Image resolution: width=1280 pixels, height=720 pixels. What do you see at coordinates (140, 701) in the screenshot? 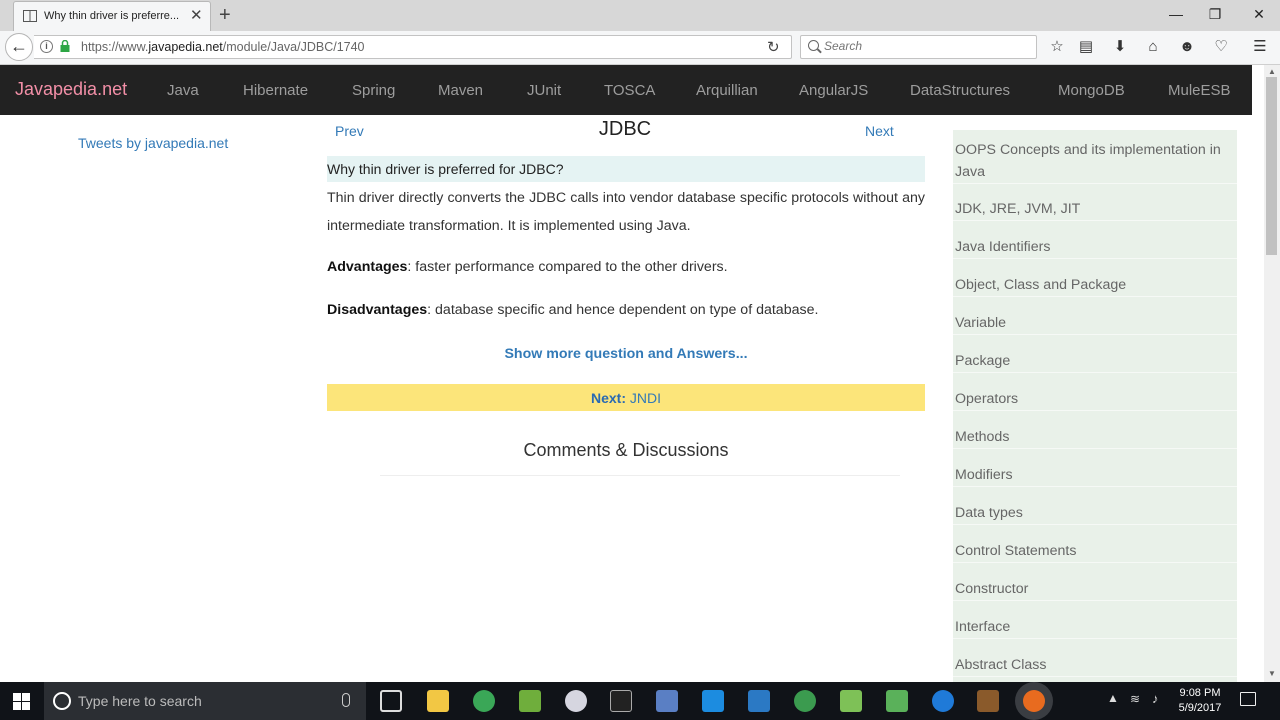
I see `taskbar-search-input: Type here to search` at bounding box center [140, 701].